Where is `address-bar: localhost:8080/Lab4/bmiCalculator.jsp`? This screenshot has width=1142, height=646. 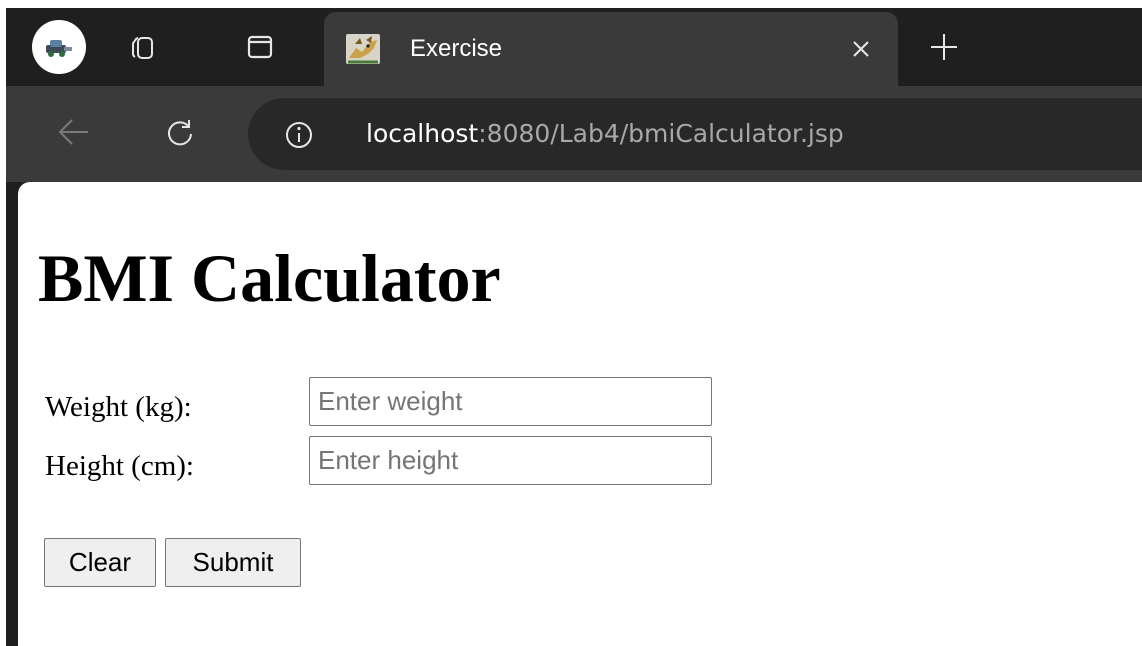 address-bar: localhost:8080/Lab4/bmiCalculator.jsp is located at coordinates (695, 134).